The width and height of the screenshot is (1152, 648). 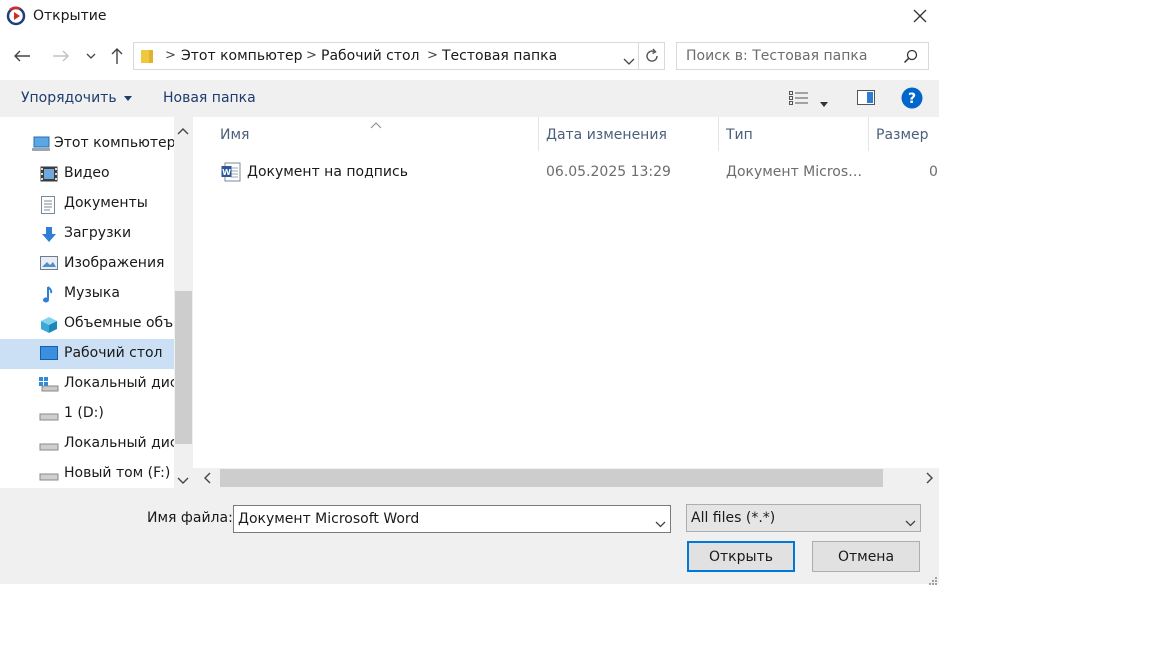 What do you see at coordinates (370, 56) in the screenshot?
I see `breadcrumb-desktop: Рабочий стол` at bounding box center [370, 56].